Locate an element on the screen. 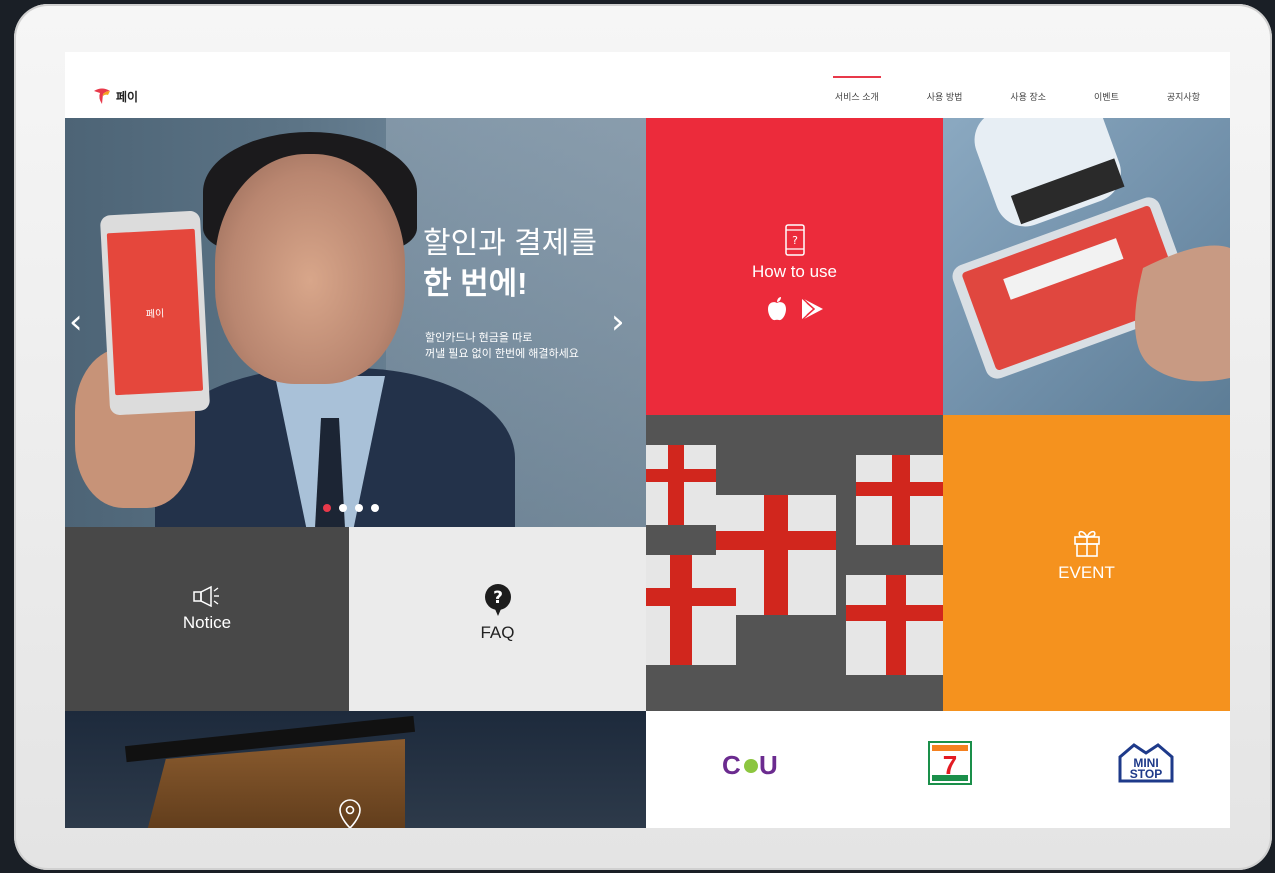 The image size is (1275, 873). hero-title-line2: 한 번에! is located at coordinates (475, 283).